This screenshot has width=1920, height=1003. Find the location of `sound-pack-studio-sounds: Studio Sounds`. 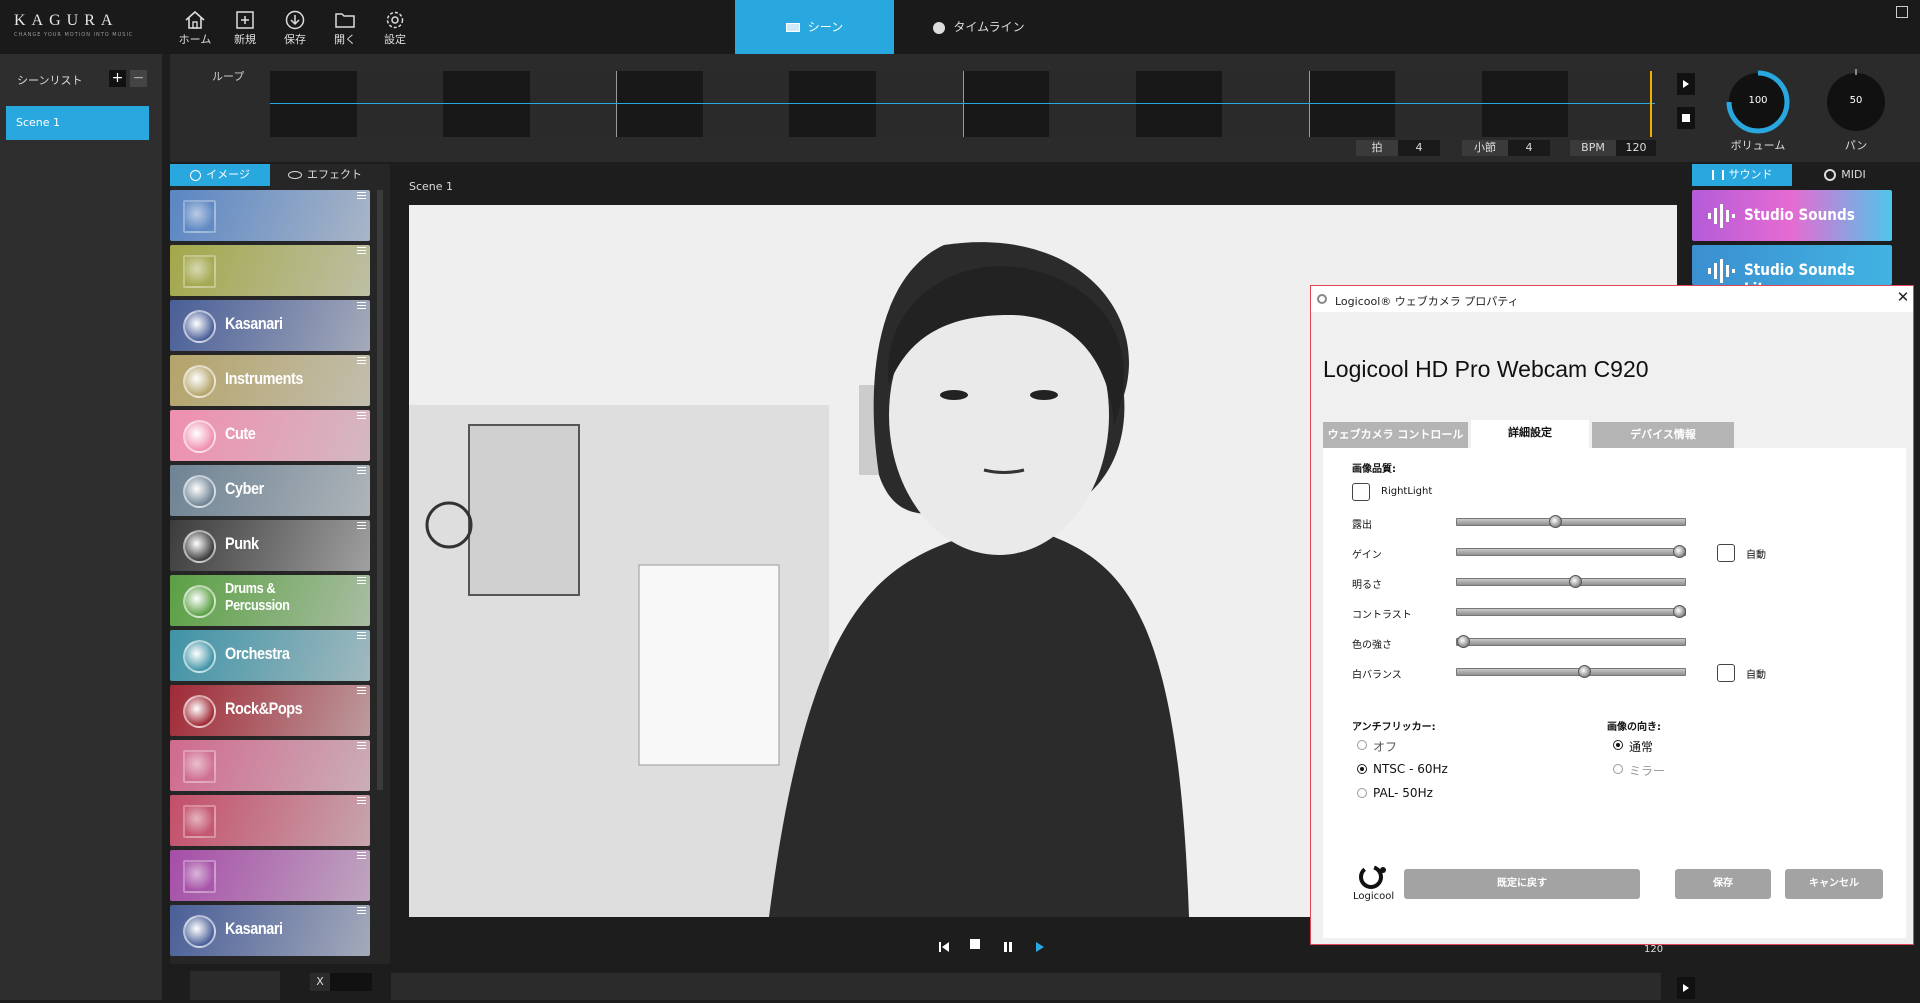

sound-pack-studio-sounds: Studio Sounds is located at coordinates (1792, 215).